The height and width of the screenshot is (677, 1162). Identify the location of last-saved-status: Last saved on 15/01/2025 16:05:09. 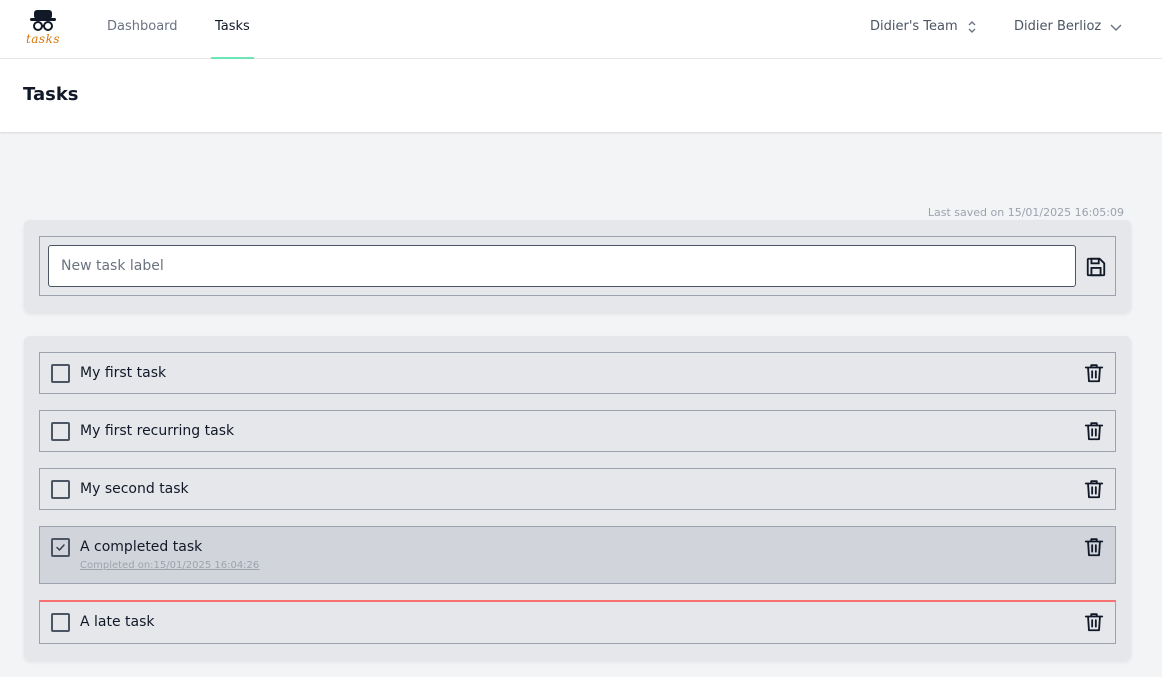
(1025, 212).